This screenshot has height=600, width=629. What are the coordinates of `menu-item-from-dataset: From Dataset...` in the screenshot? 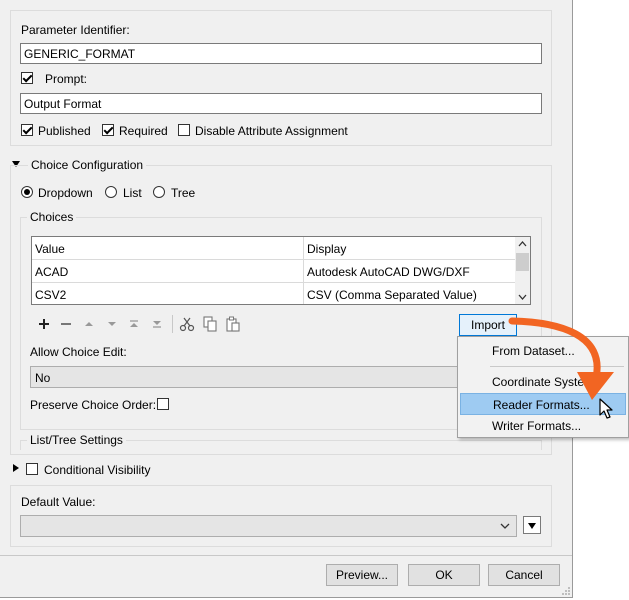 It's located at (543, 351).